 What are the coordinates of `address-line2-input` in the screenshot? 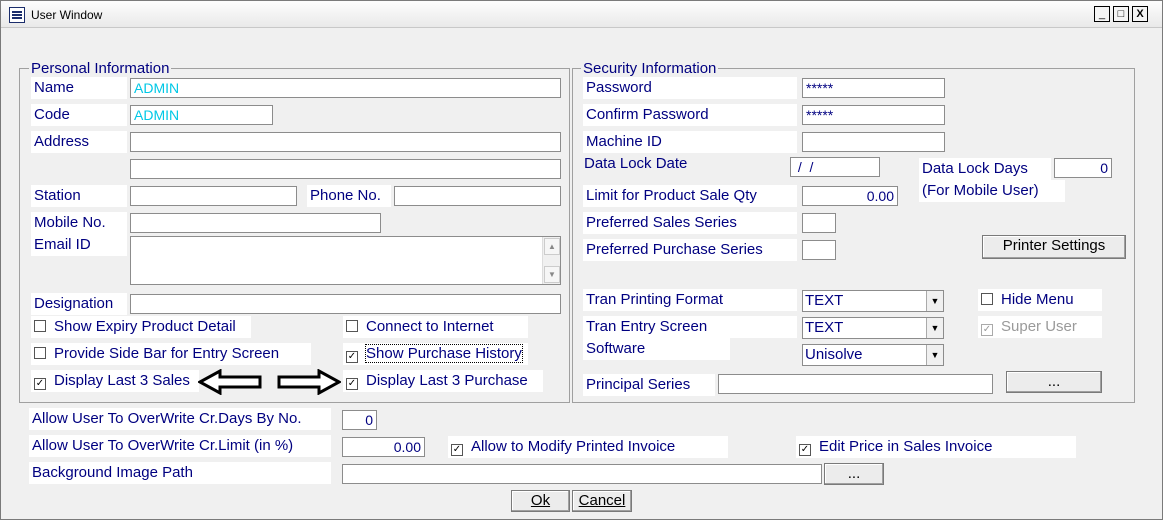 It's located at (345, 169).